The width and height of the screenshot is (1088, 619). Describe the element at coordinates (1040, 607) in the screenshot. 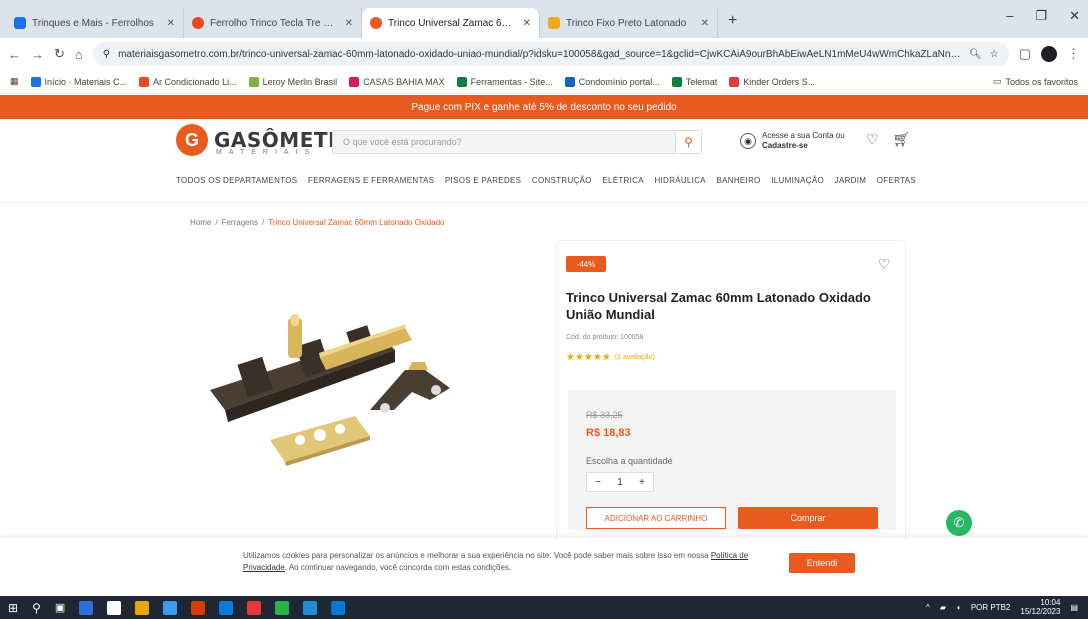

I see `clock: 10:04 15/12/2023` at that location.